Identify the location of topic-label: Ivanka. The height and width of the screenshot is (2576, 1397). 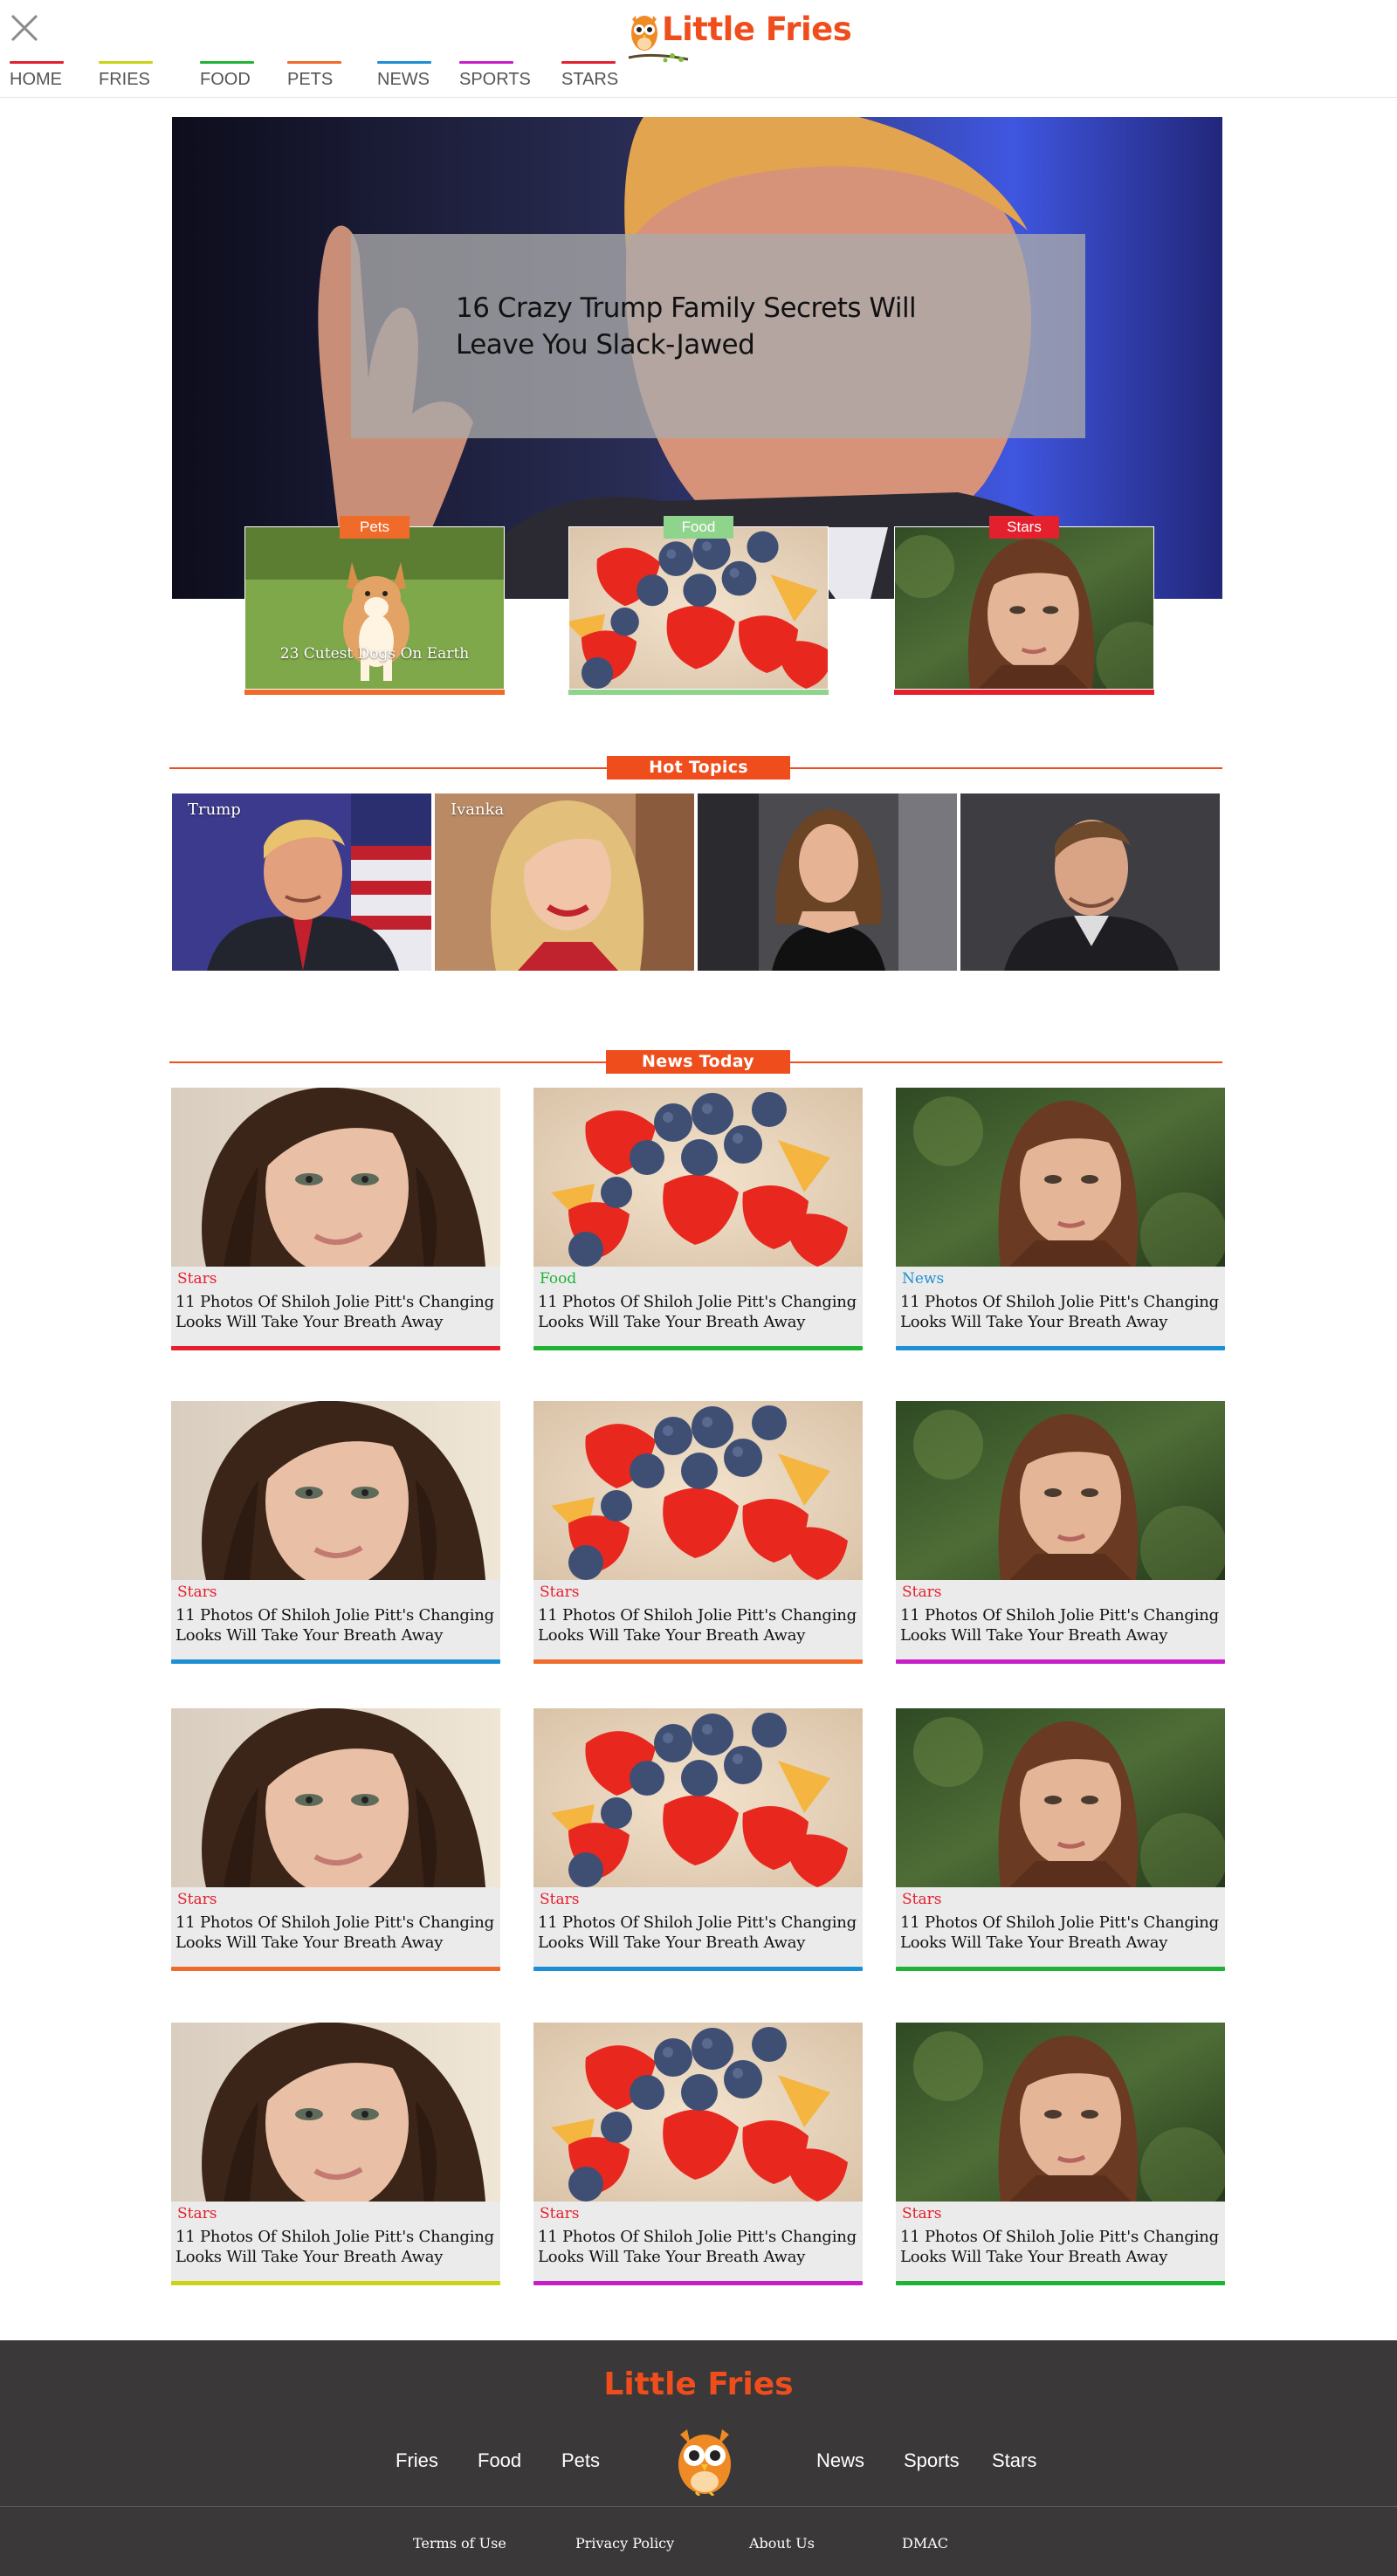
(478, 810).